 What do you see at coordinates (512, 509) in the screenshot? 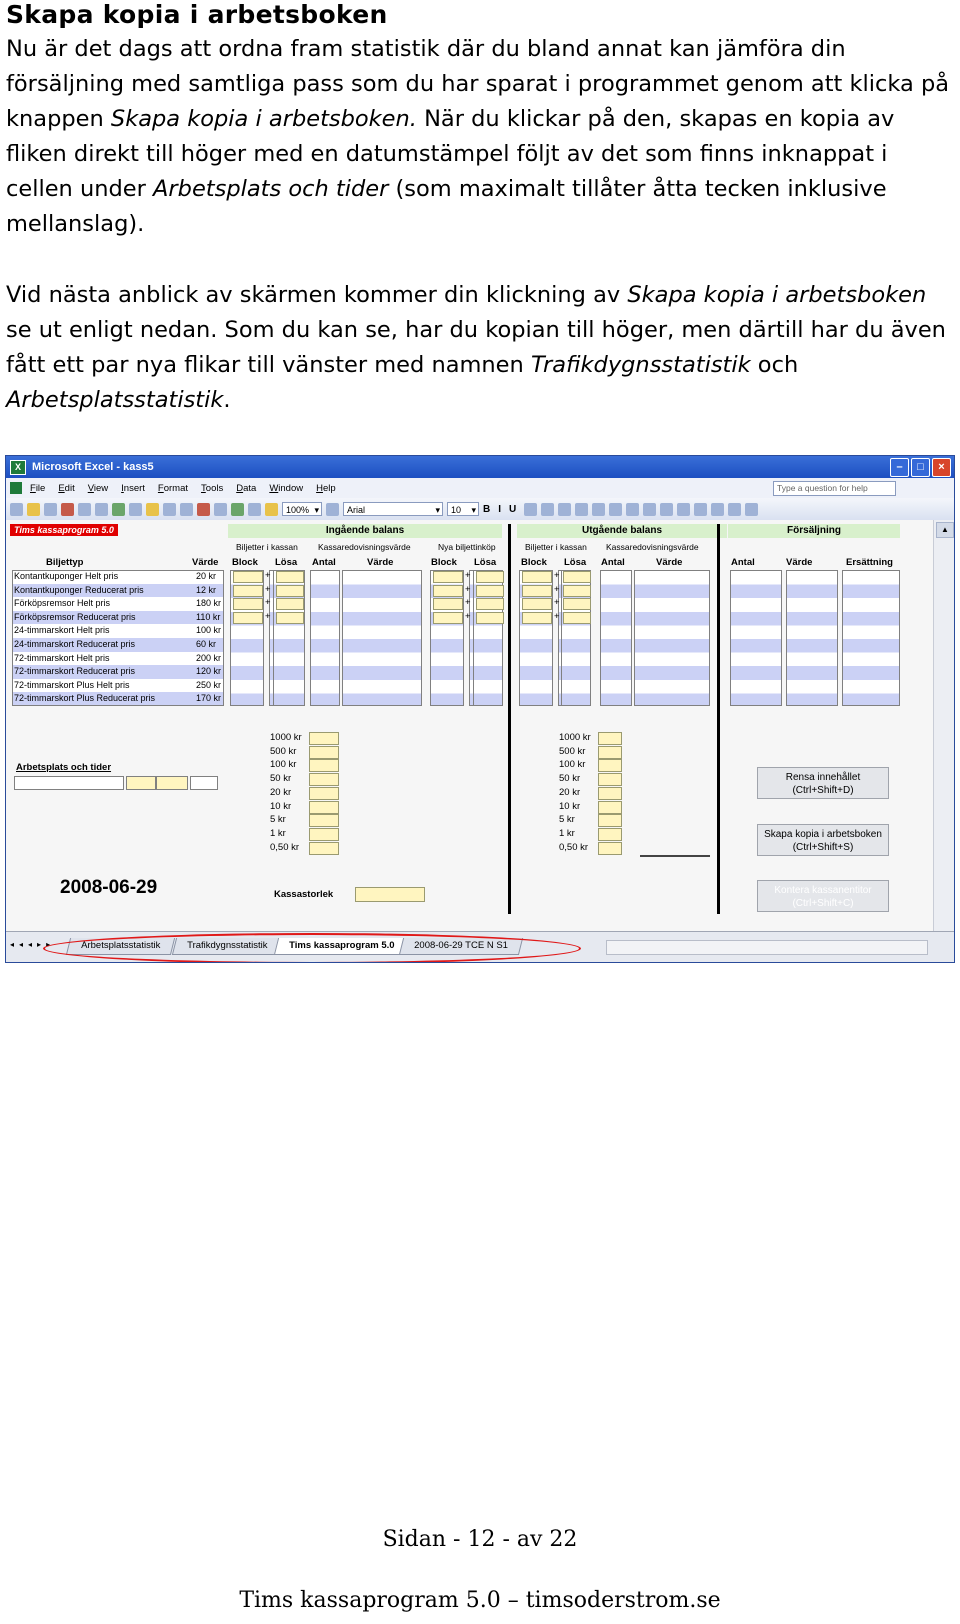
I see `format-u-icon: U` at bounding box center [512, 509].